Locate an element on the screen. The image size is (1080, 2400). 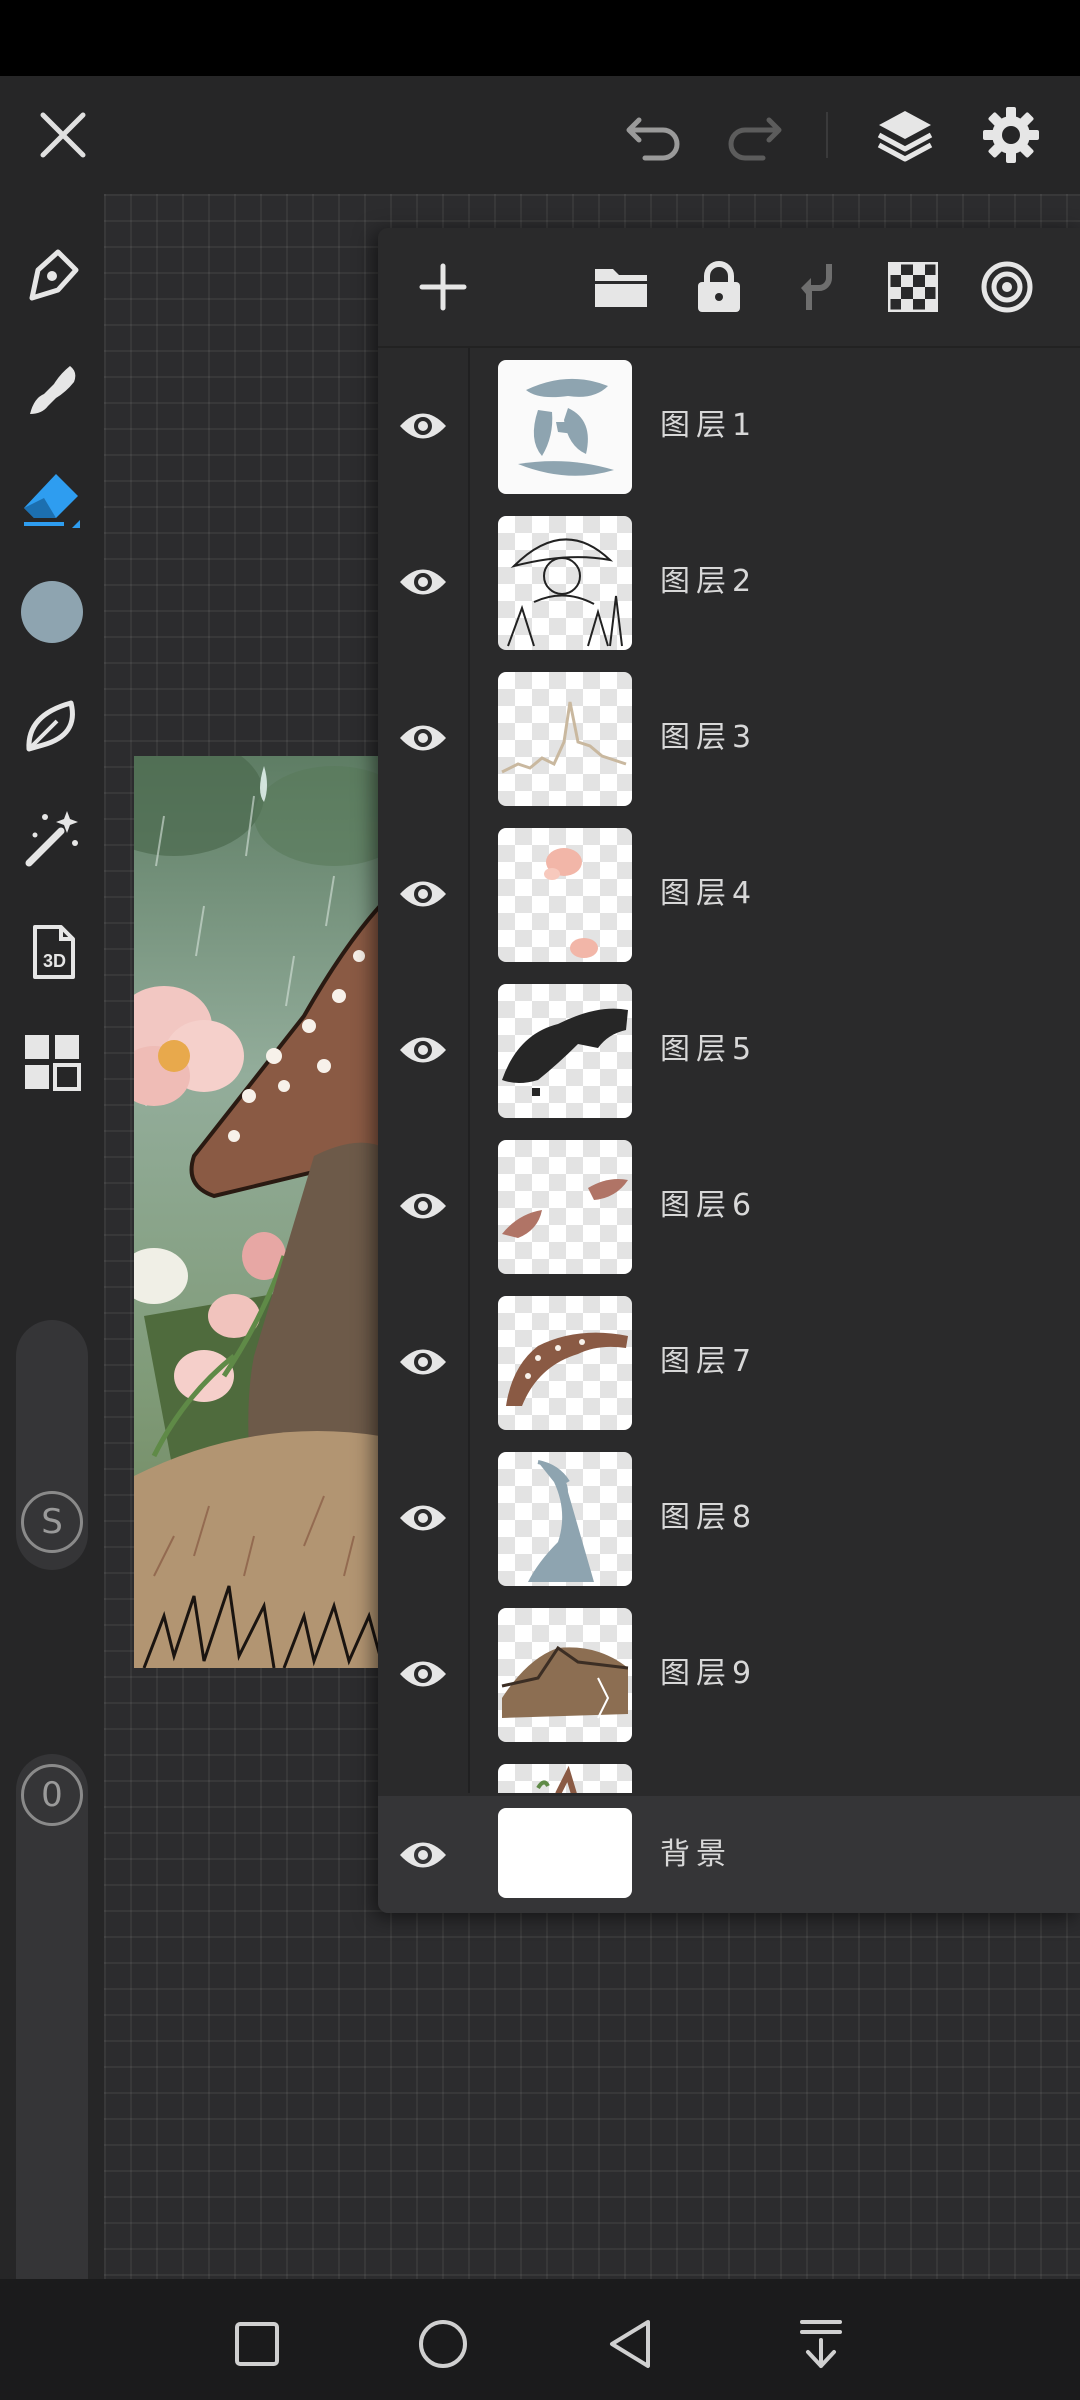
svg-text: 3D is located at coordinates (54, 961).